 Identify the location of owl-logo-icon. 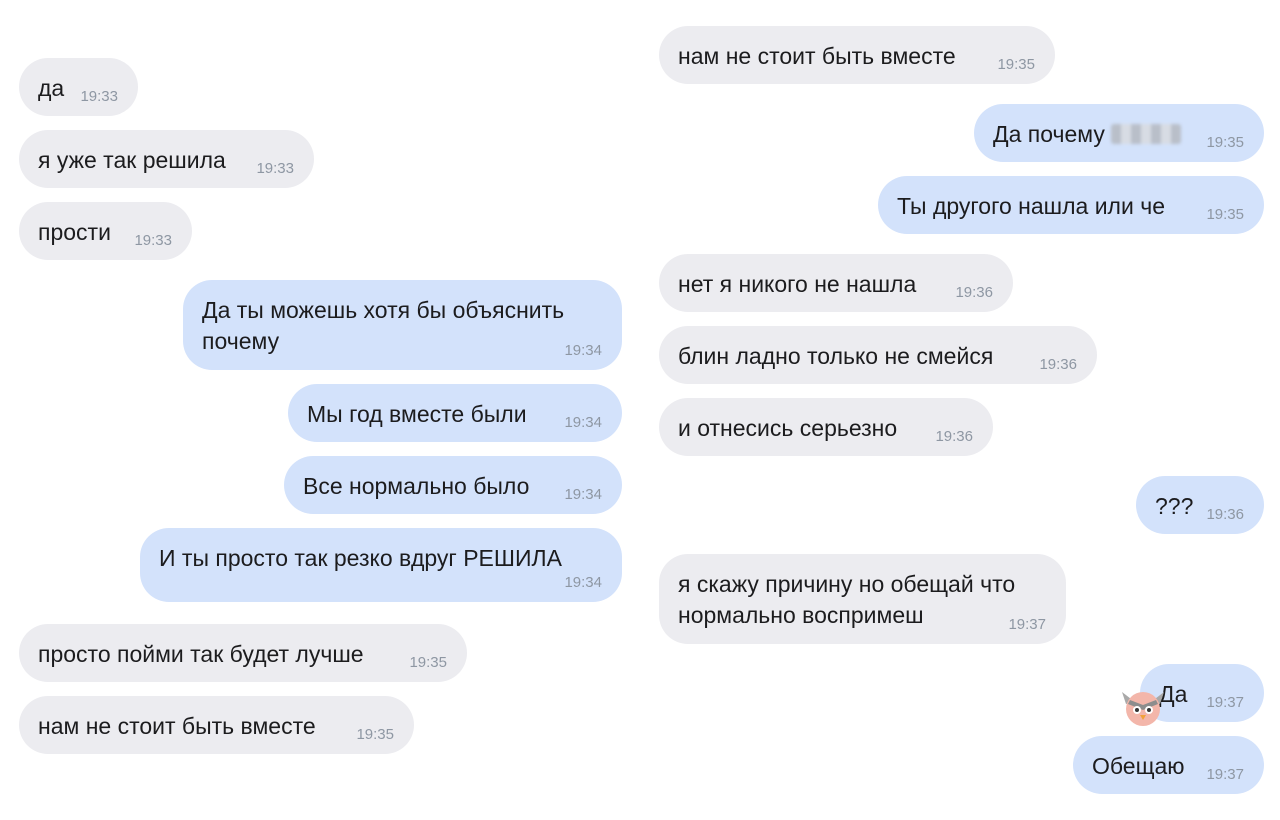
(1143, 709).